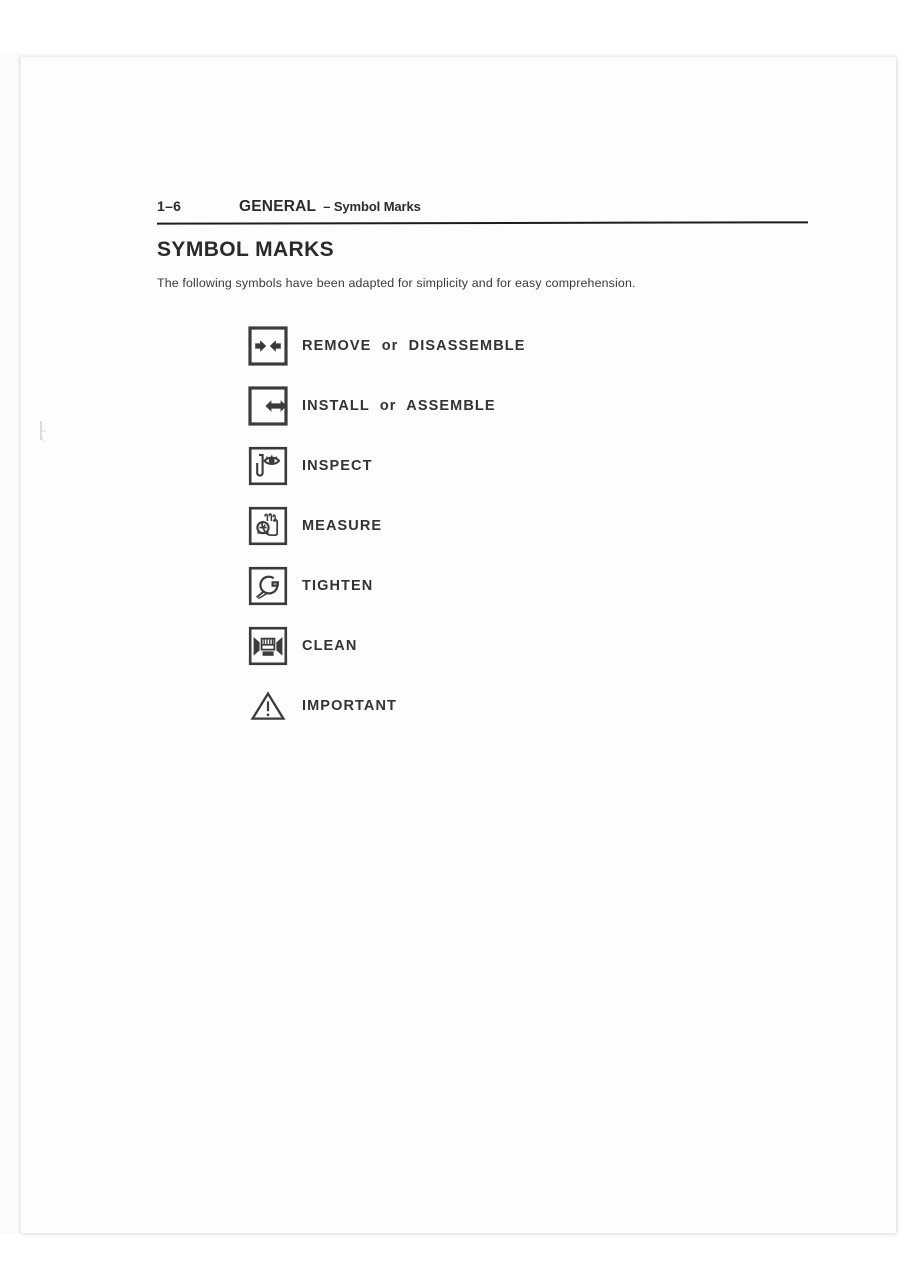  Describe the element at coordinates (268, 646) in the screenshot. I see `brush-clean-icon` at that location.